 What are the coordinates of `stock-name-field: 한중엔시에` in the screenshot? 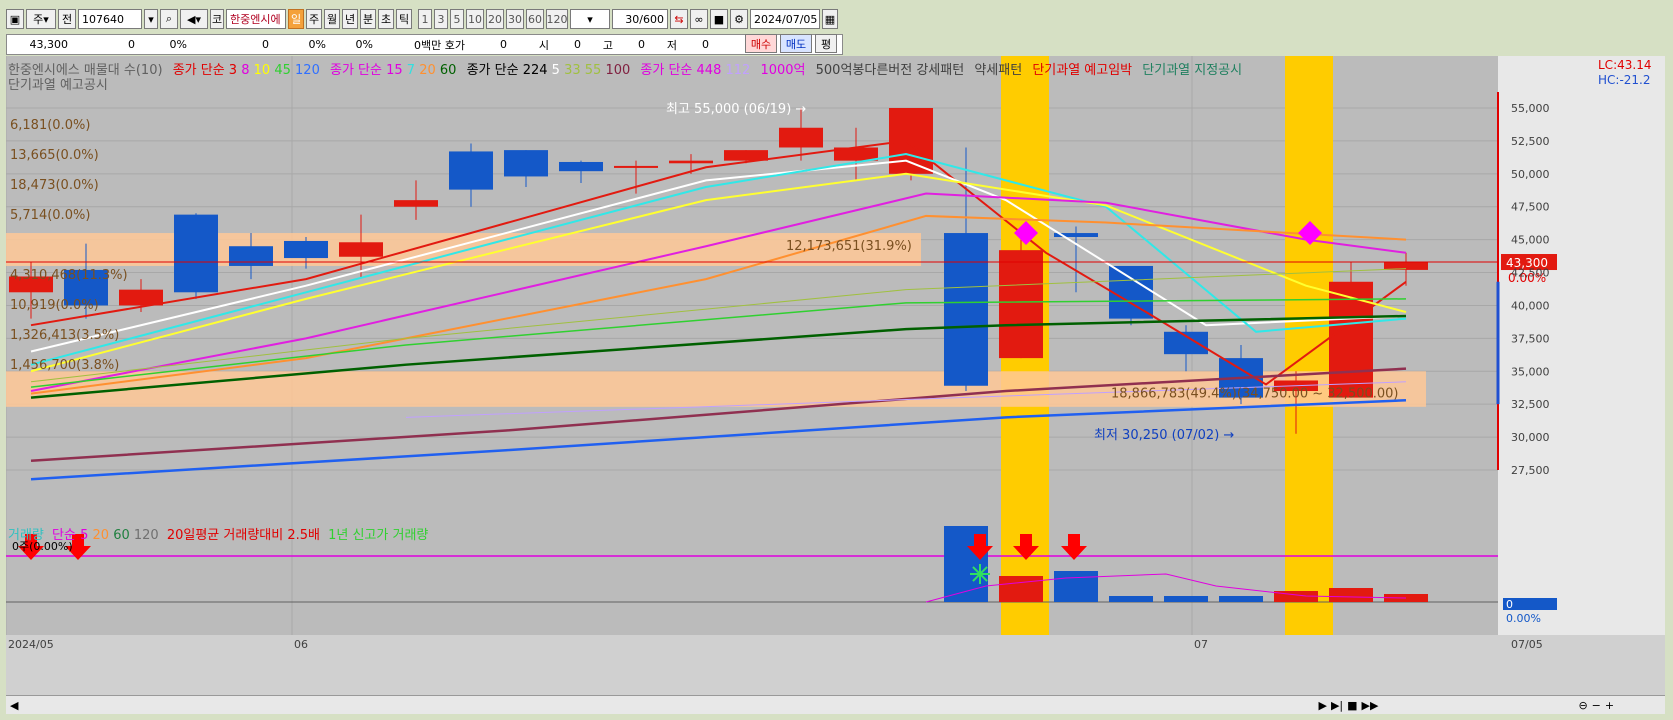 It's located at (256, 19).